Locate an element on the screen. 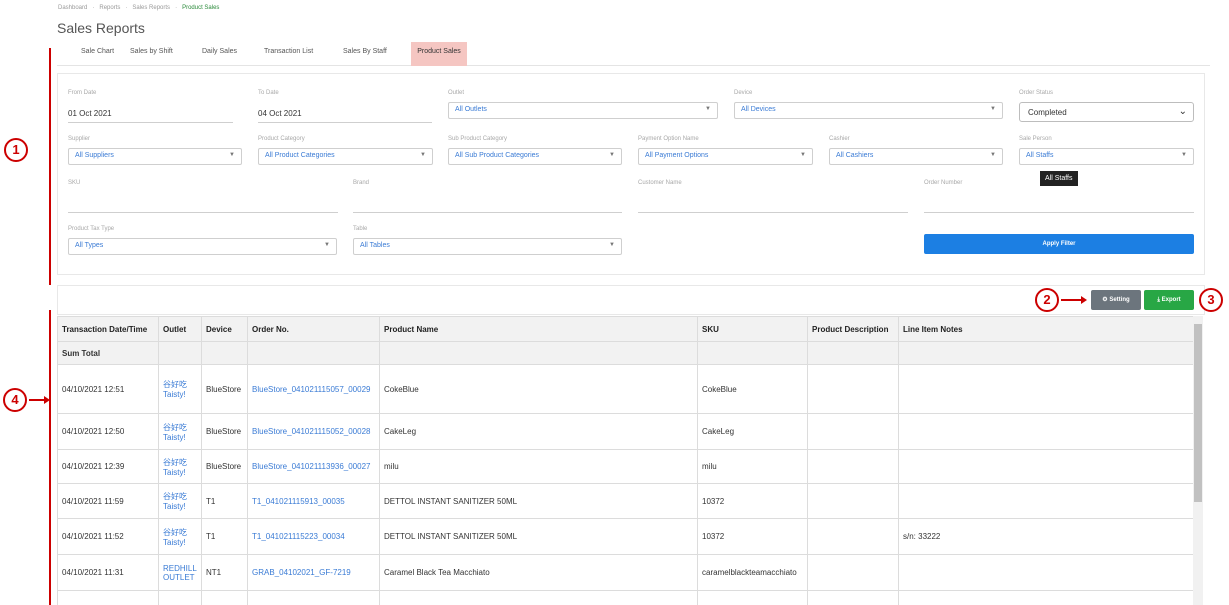  supplier-field: Supplier All Suppliers ▼ is located at coordinates (155, 151).